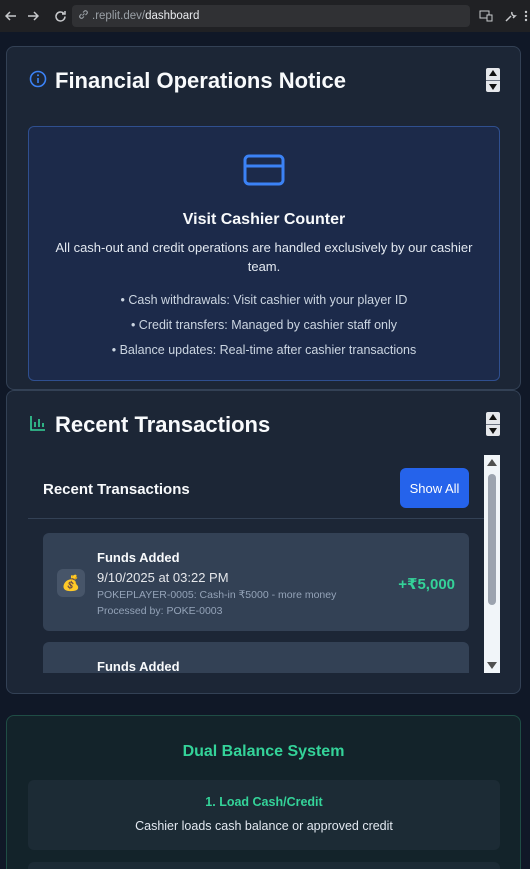 Image resolution: width=530 pixels, height=869 pixels. I want to click on transactions-scroll-stepper, so click(493, 424).